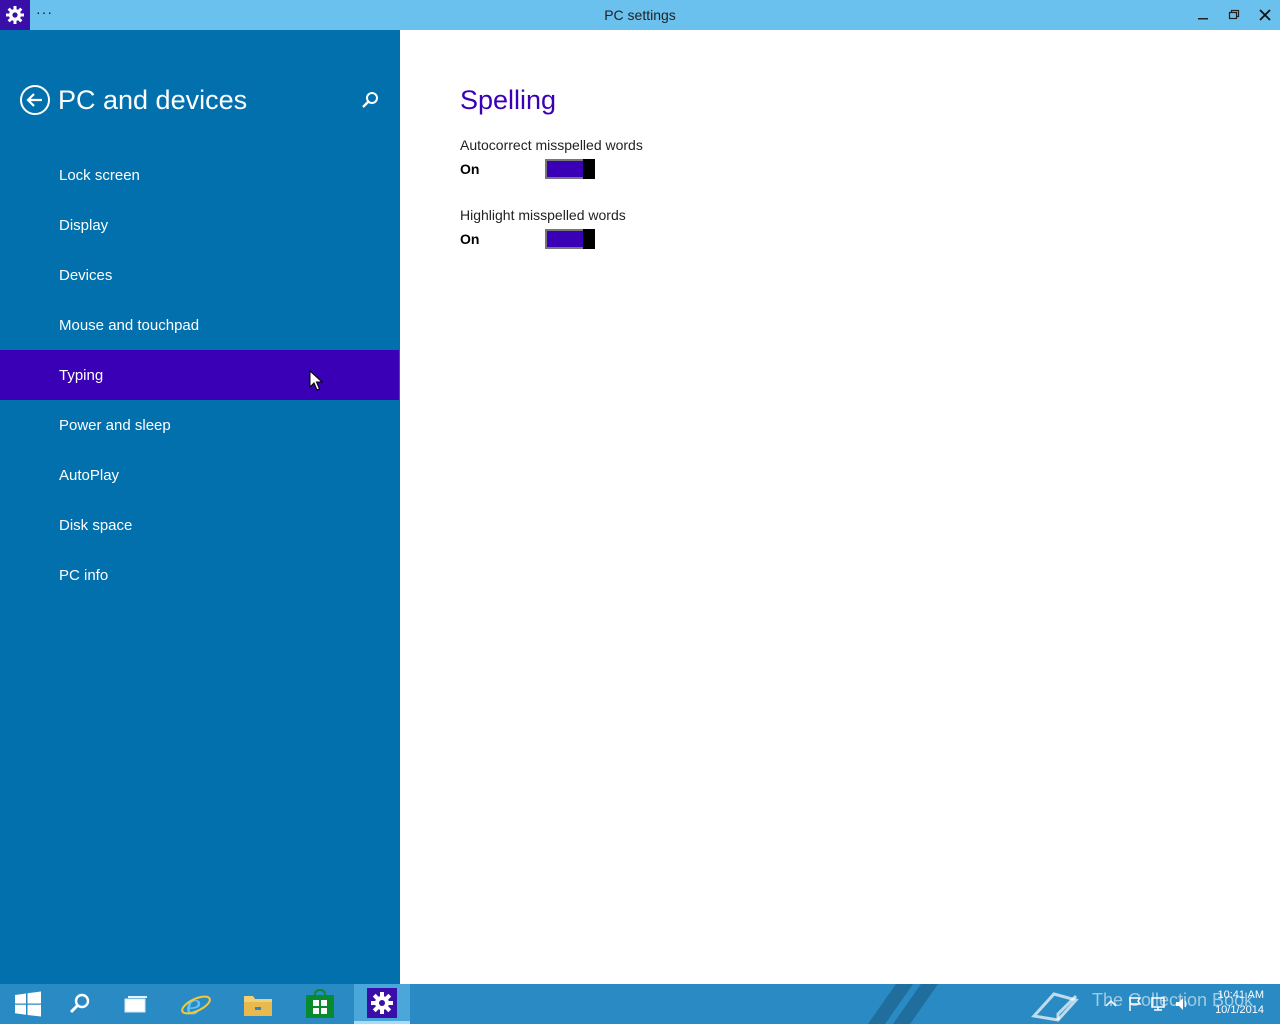 This screenshot has width=1280, height=1024. I want to click on gear-icon, so click(382, 1002).